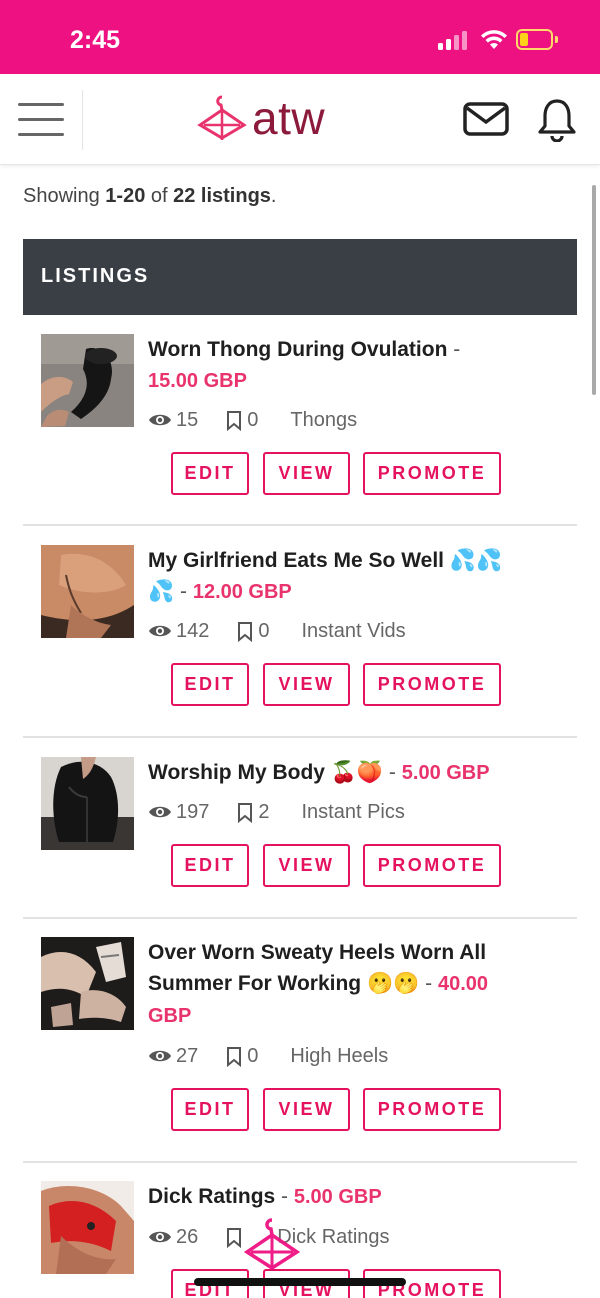 The height and width of the screenshot is (1298, 600). Describe the element at coordinates (453, 40) in the screenshot. I see `cellular-signal-icon` at that location.